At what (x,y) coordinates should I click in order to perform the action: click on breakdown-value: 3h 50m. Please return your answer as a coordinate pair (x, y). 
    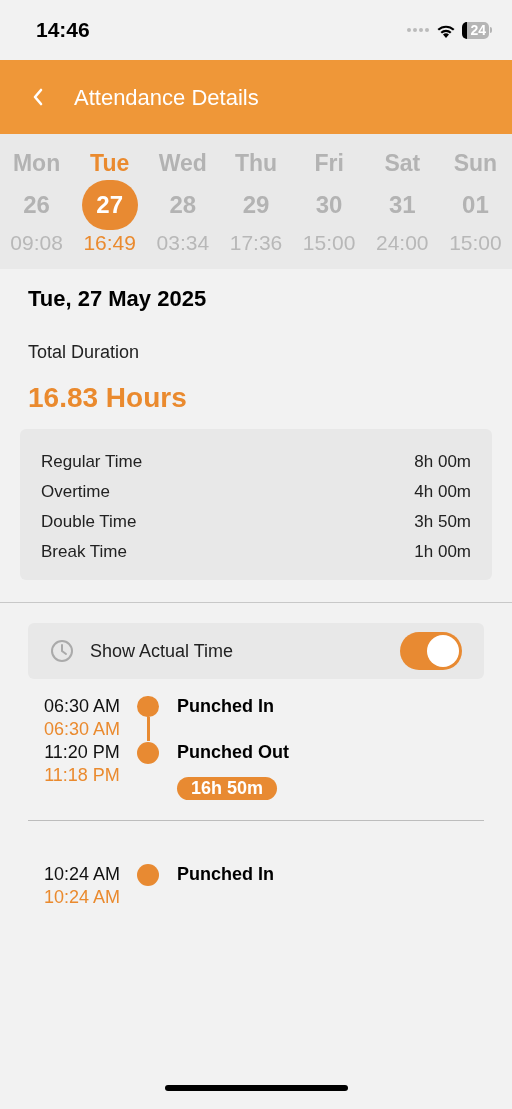
    Looking at the image, I should click on (442, 522).